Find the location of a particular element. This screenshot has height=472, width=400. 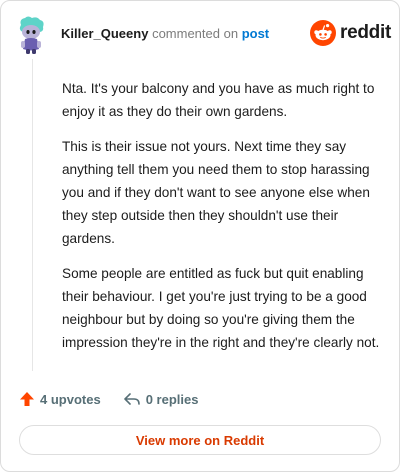

avatar is located at coordinates (31, 35).